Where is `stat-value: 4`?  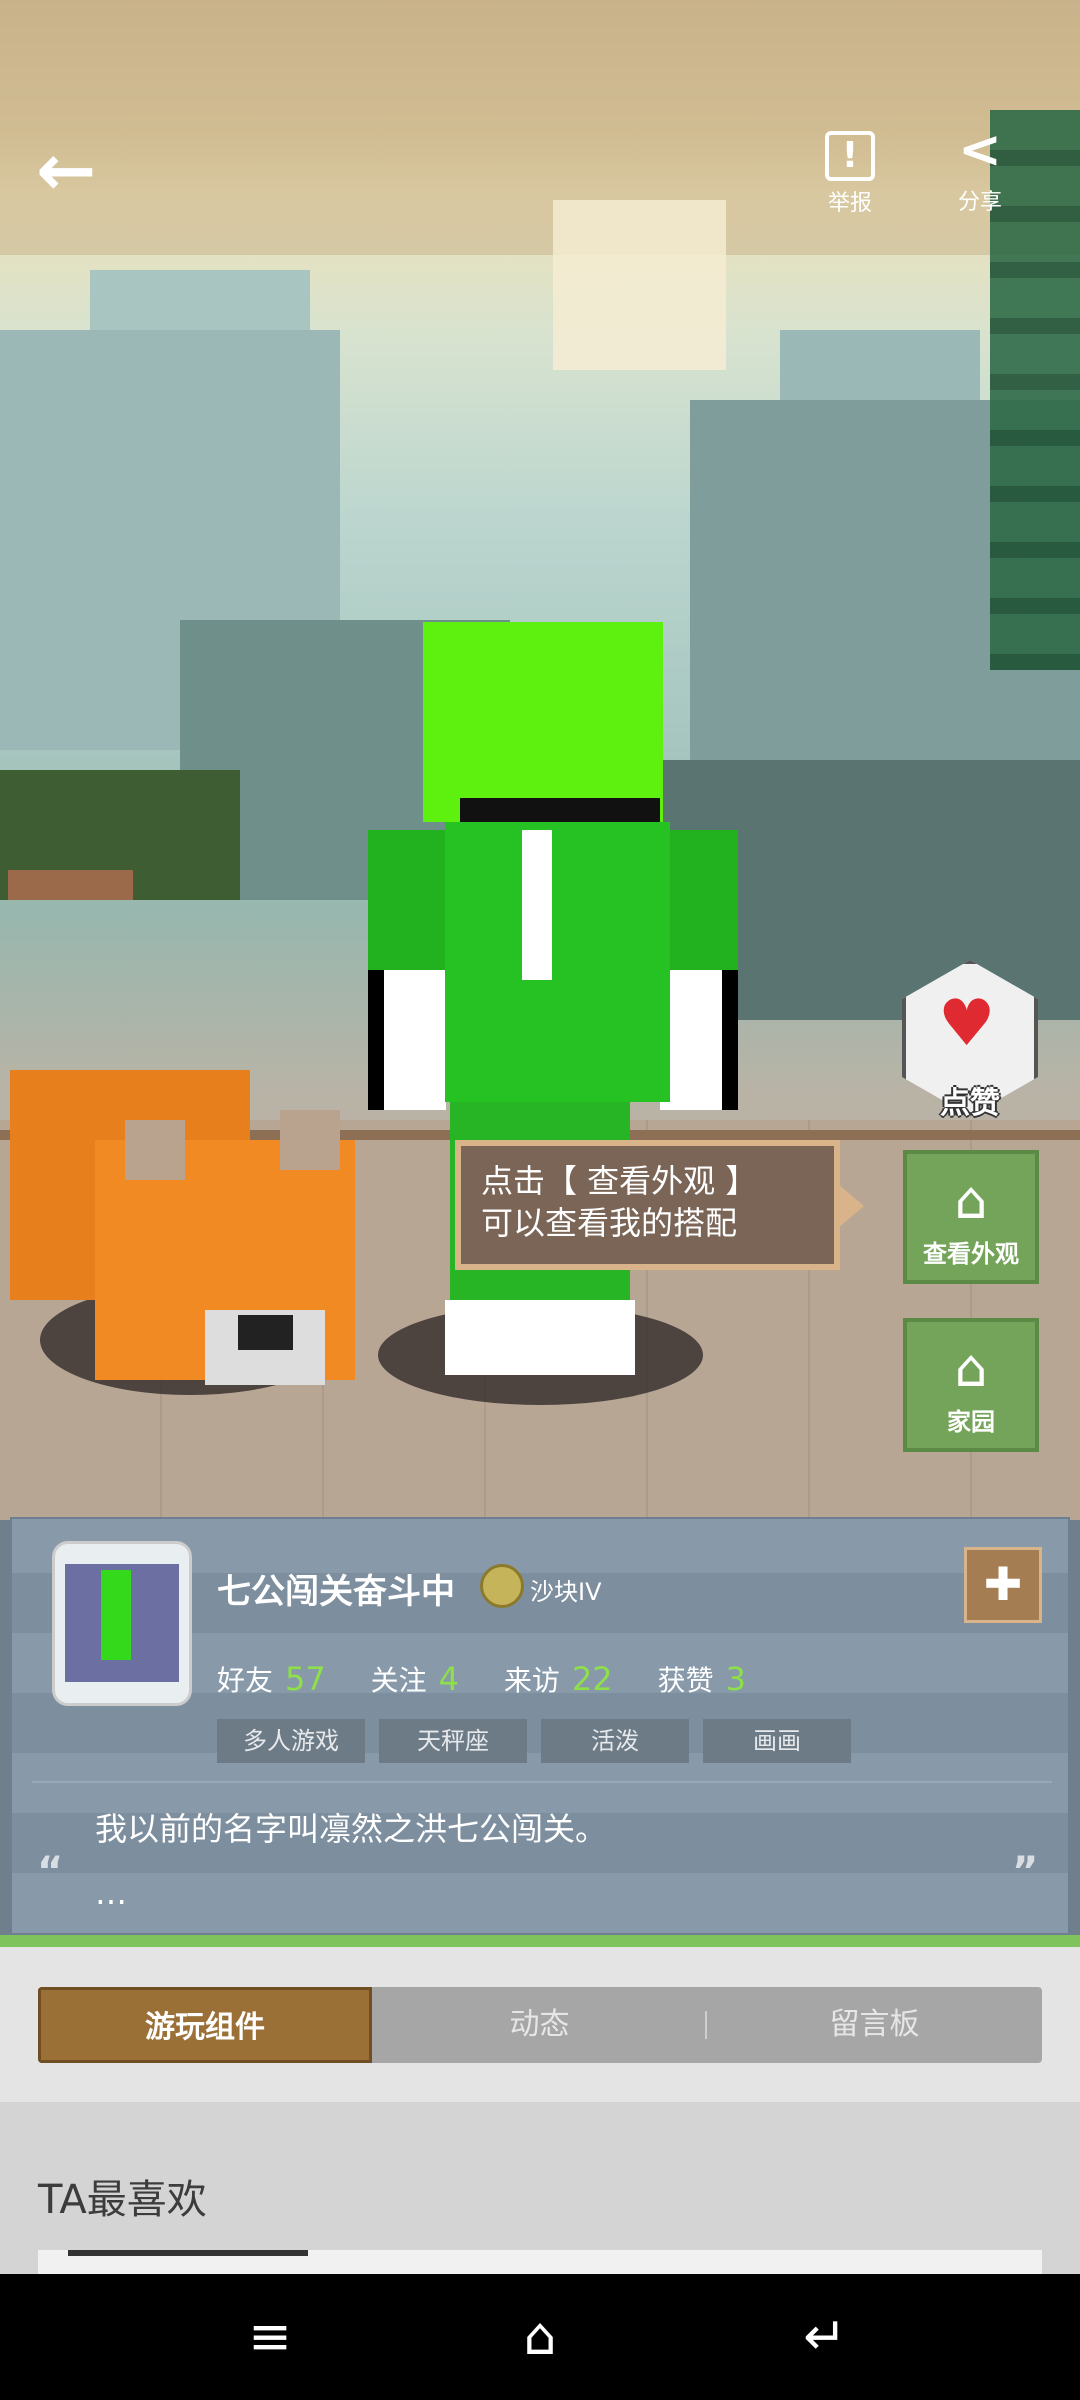
stat-value: 4 is located at coordinates (449, 1679).